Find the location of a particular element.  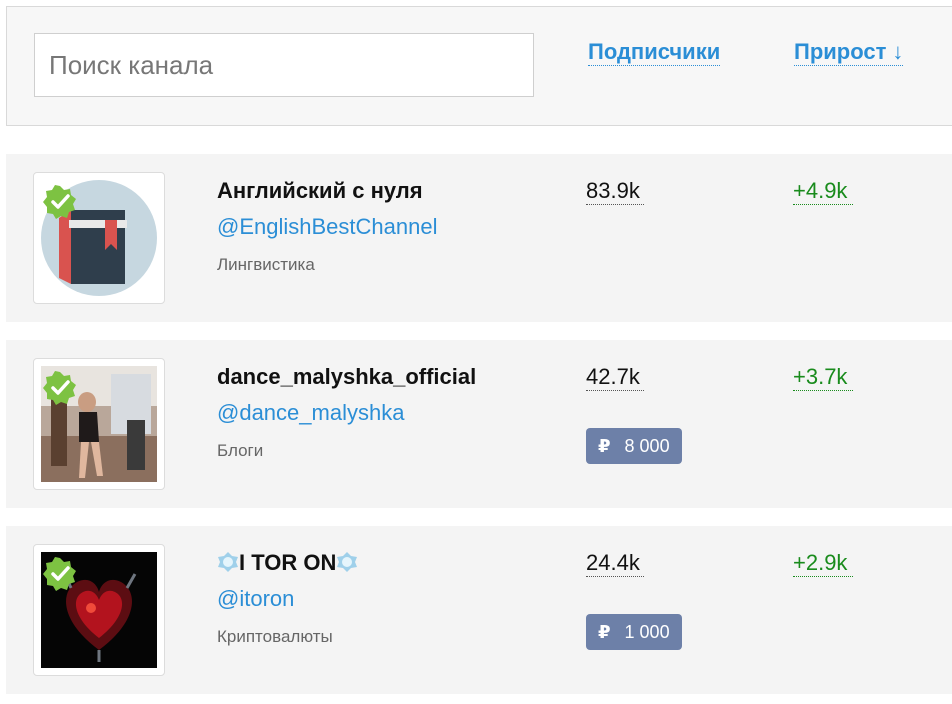

sort-growth-link: Прирост ↓ is located at coordinates (849, 52).